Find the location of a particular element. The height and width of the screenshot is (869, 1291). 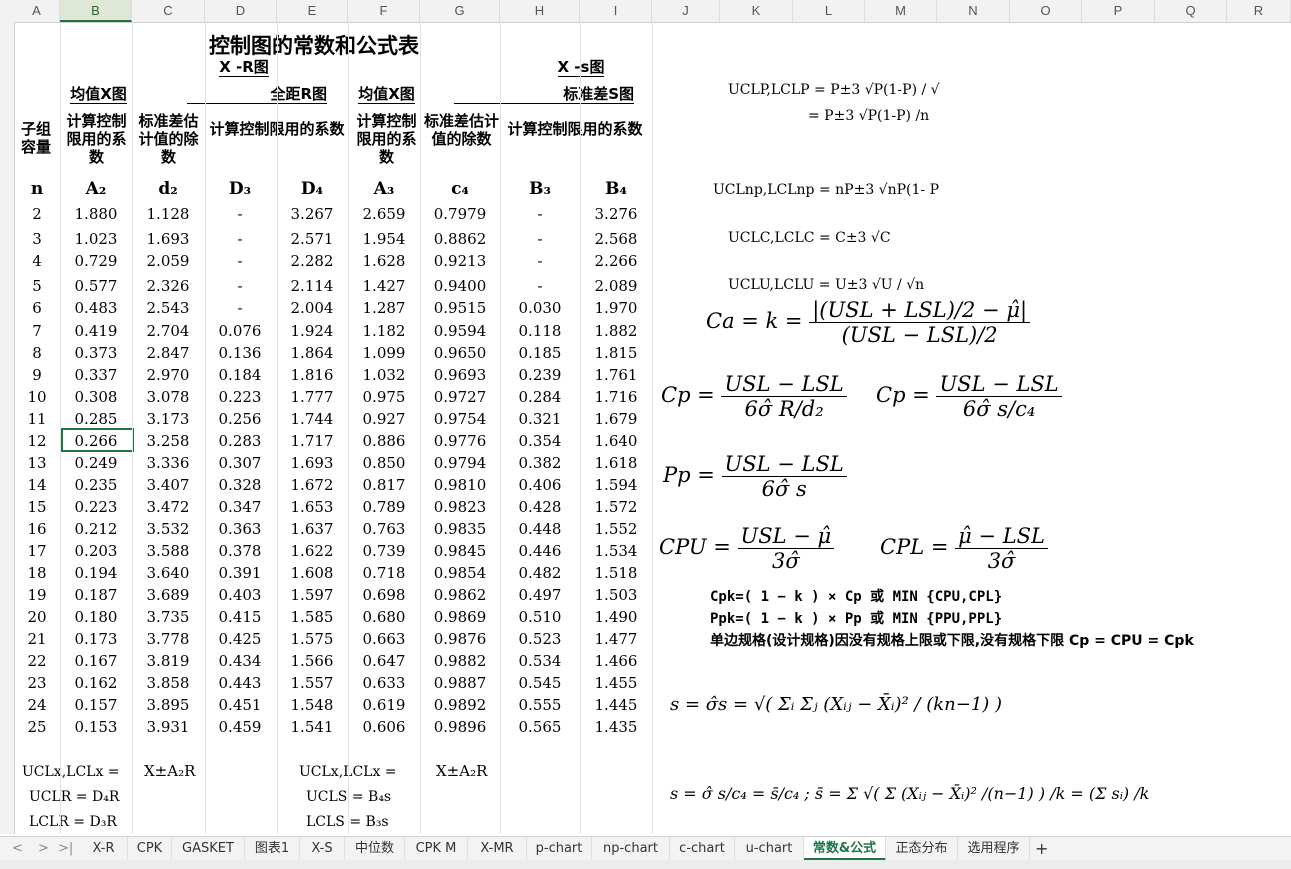

table-cell: 1.445 is located at coordinates (616, 705).